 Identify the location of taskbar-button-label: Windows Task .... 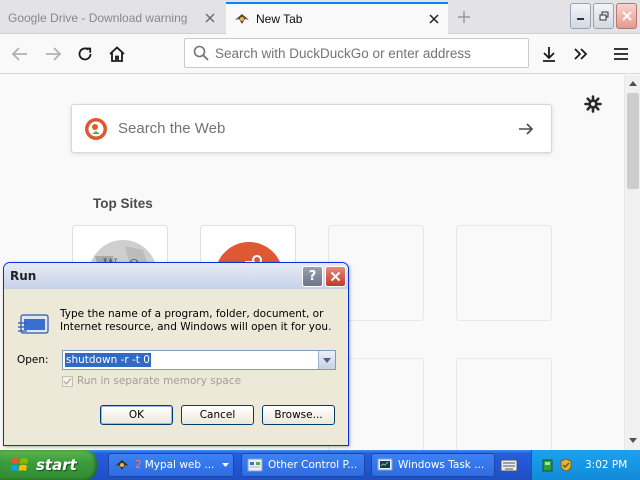
(441, 465).